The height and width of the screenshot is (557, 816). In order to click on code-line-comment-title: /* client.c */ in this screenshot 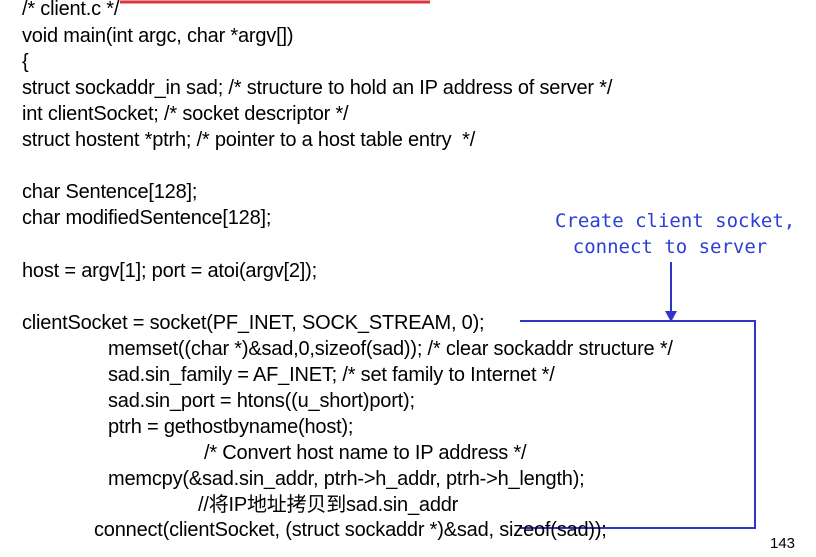, I will do `click(71, 10)`.